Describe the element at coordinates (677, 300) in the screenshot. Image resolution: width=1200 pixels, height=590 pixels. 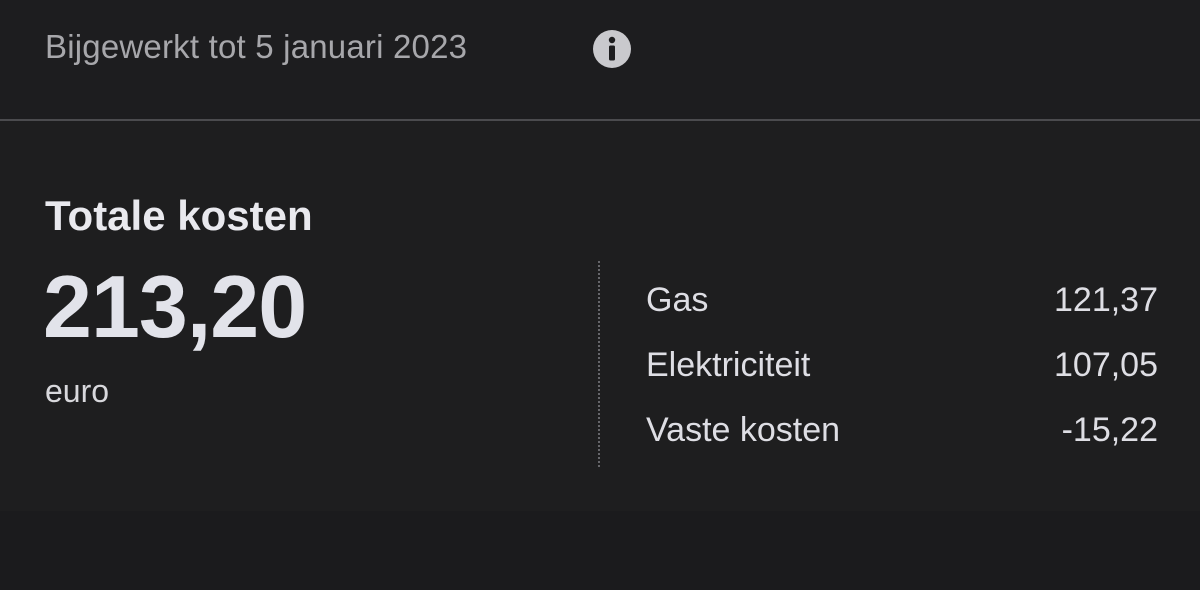
I see `breakdown-label: Gas` at that location.